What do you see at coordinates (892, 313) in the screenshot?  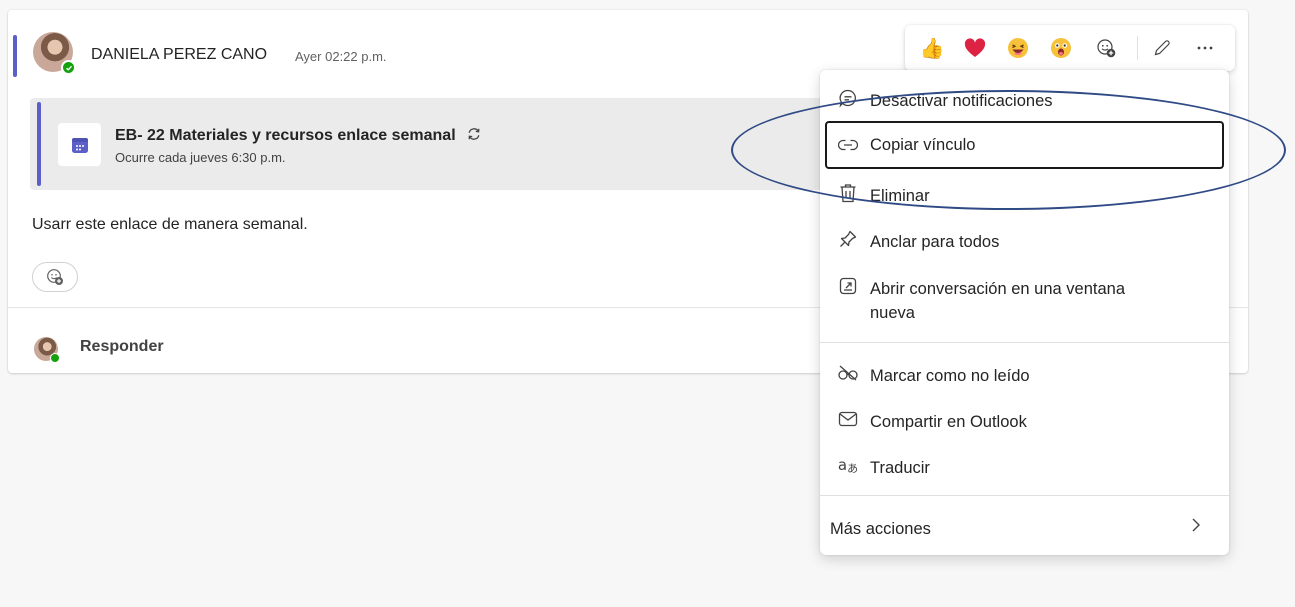 I see `menu-item-label-line2: nueva` at bounding box center [892, 313].